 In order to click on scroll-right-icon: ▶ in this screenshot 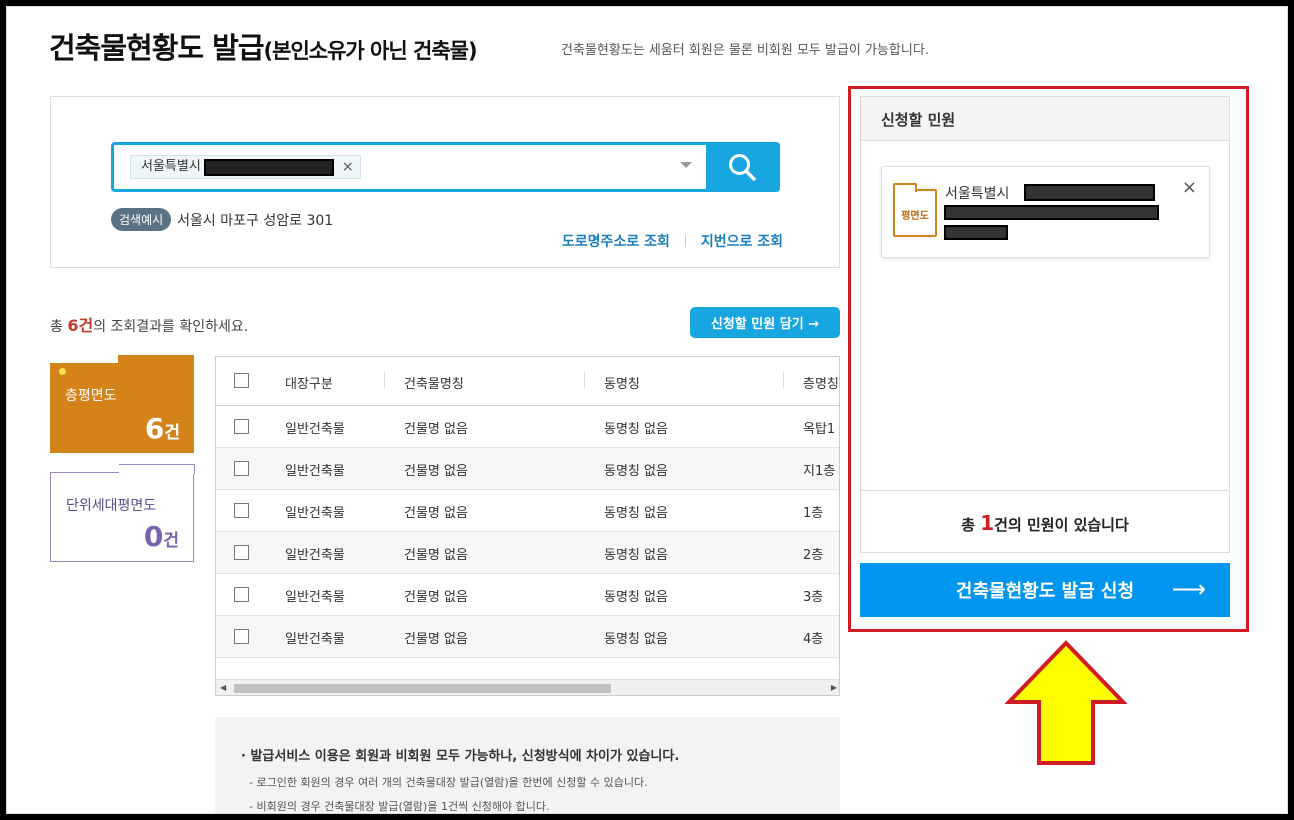, I will do `click(834, 687)`.